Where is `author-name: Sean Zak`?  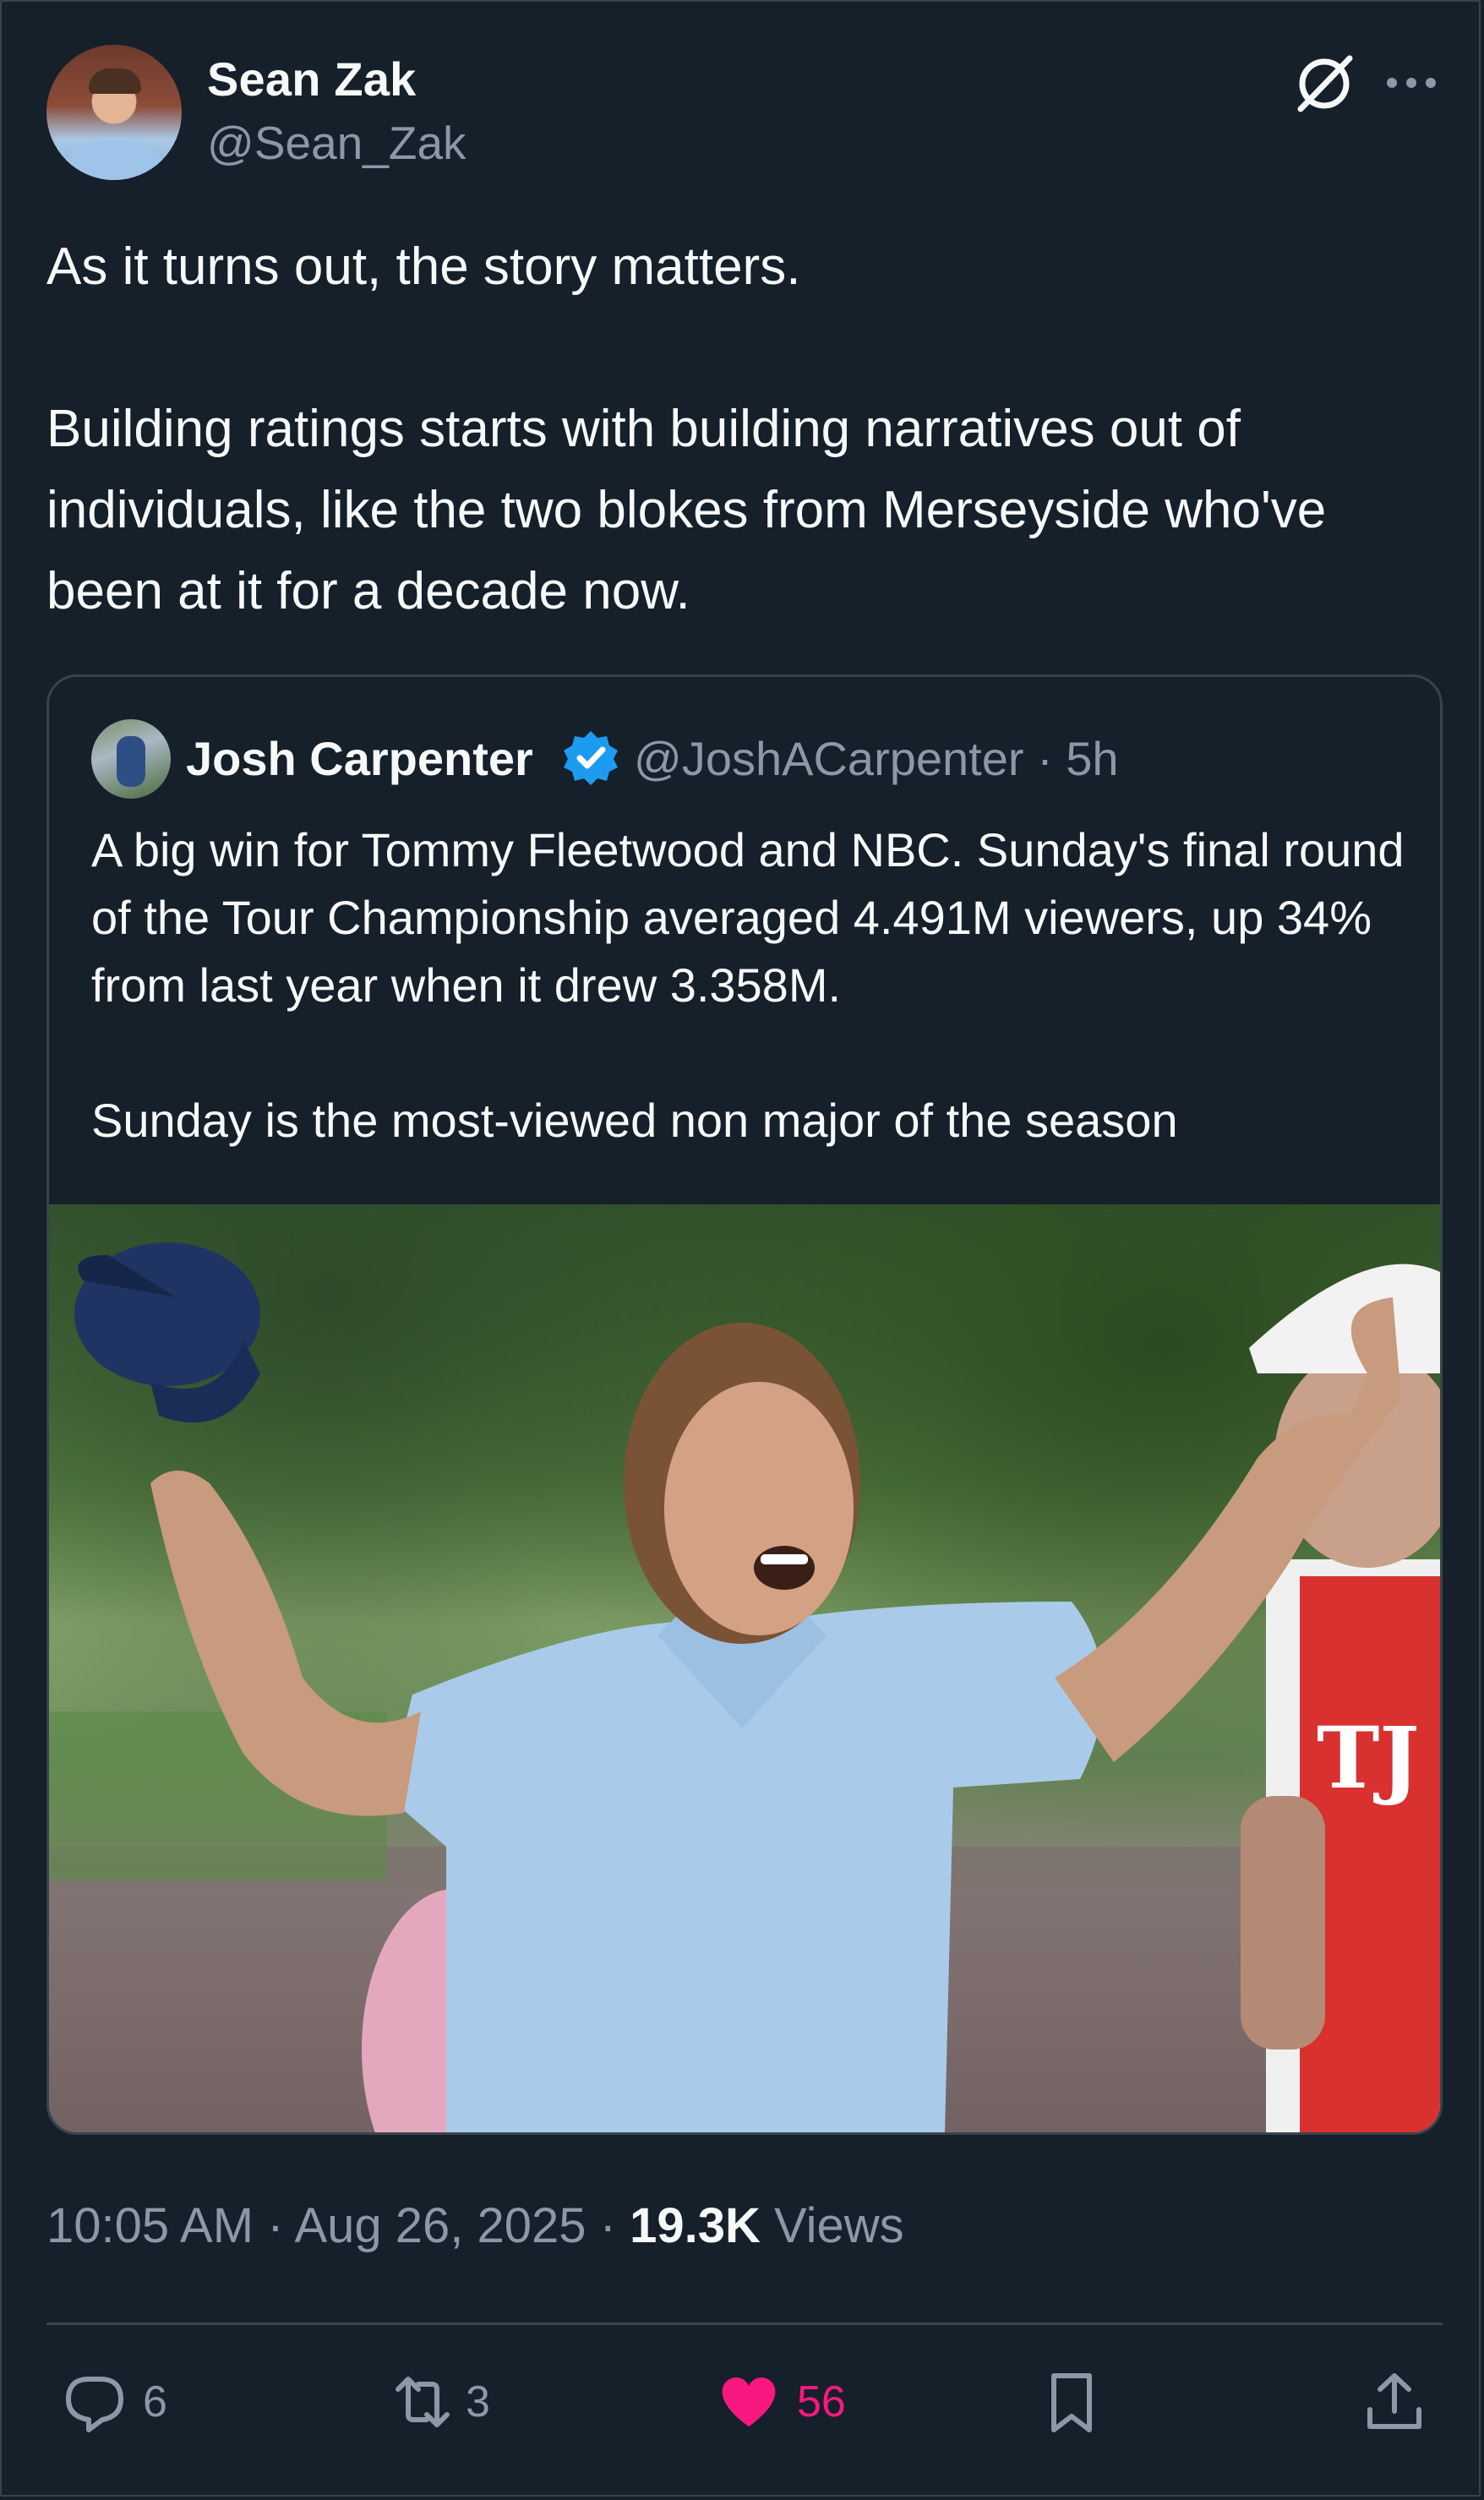
author-name: Sean Zak is located at coordinates (312, 79).